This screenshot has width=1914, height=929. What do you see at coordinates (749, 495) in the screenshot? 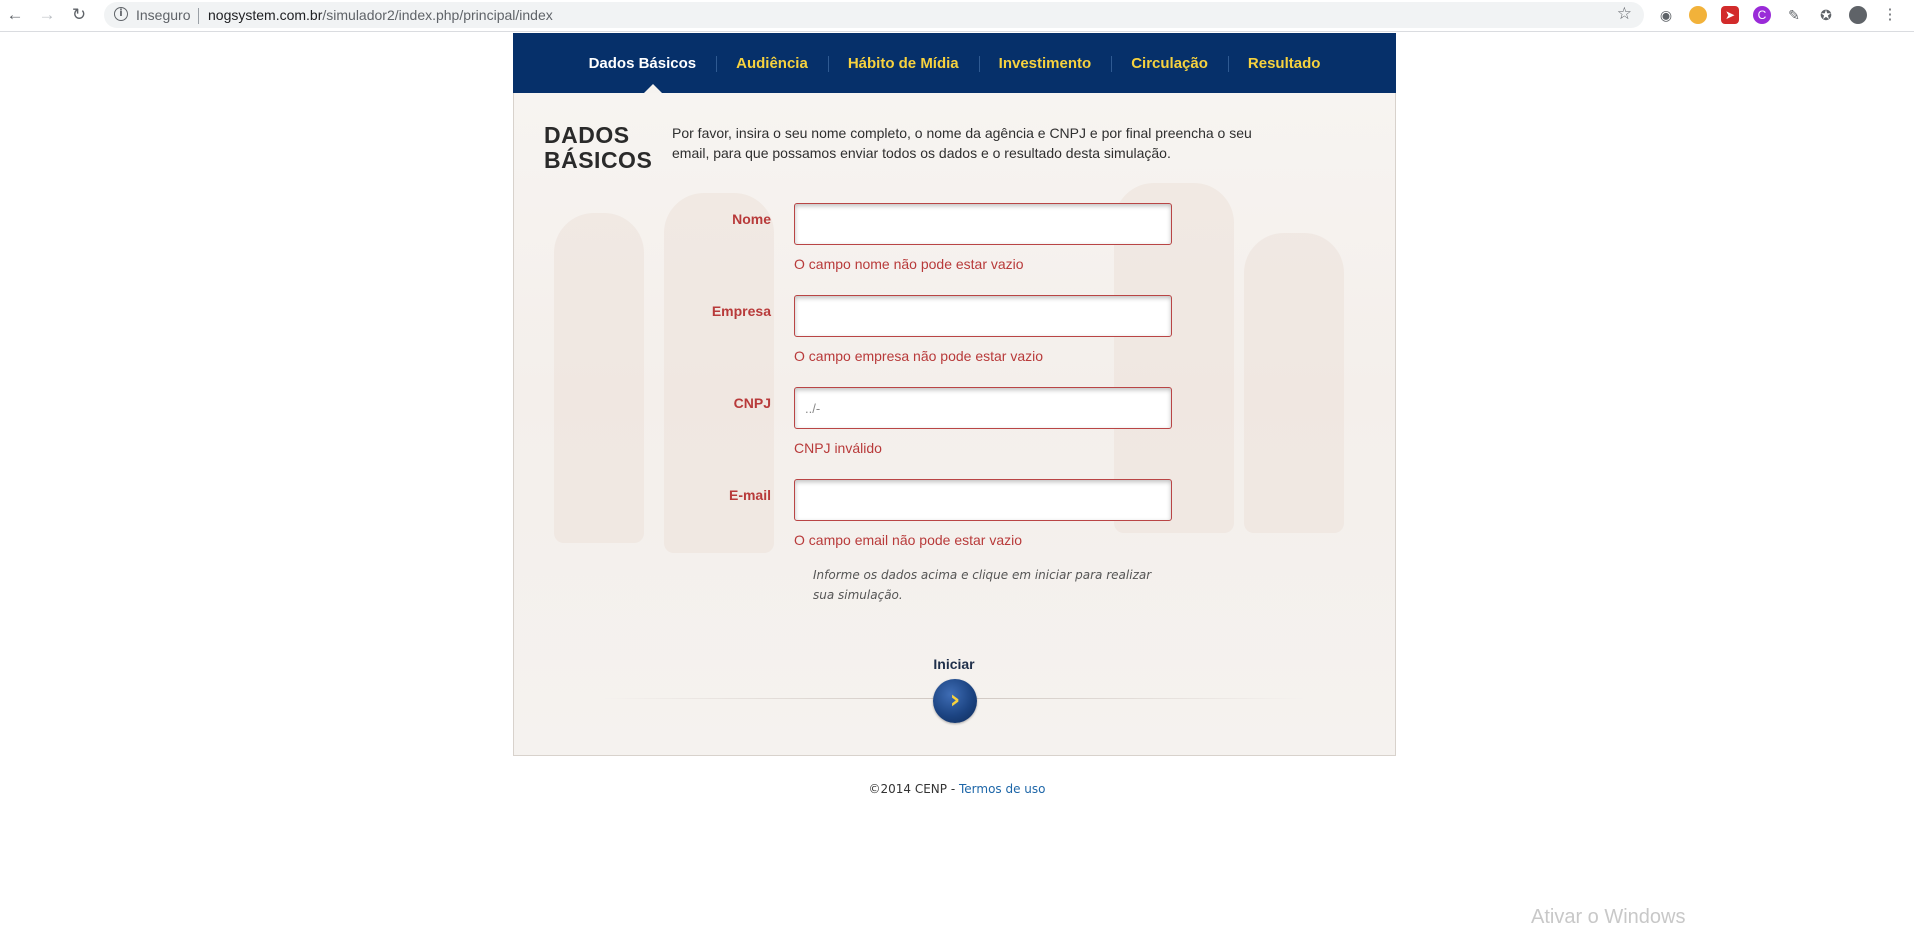
I see `email-label: E-mail` at bounding box center [749, 495].